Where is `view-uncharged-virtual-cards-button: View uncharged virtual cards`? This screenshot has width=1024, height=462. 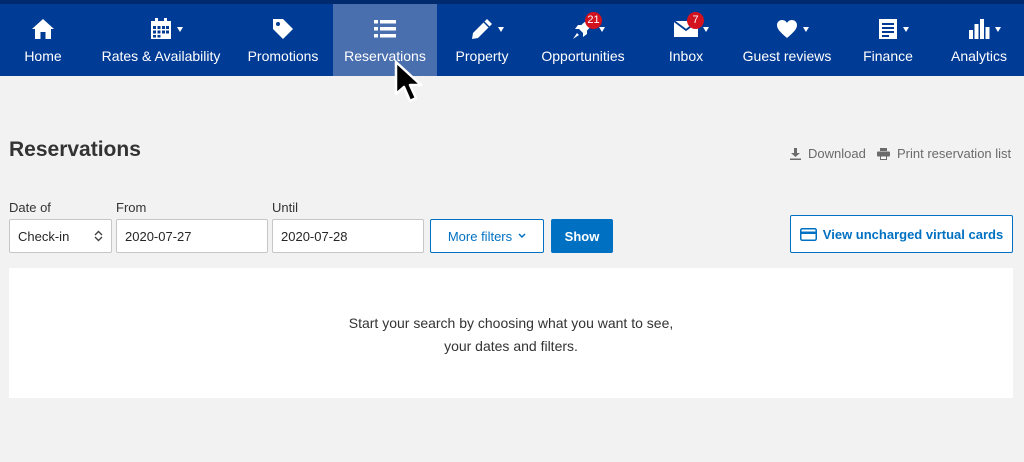 view-uncharged-virtual-cards-button: View uncharged virtual cards is located at coordinates (901, 234).